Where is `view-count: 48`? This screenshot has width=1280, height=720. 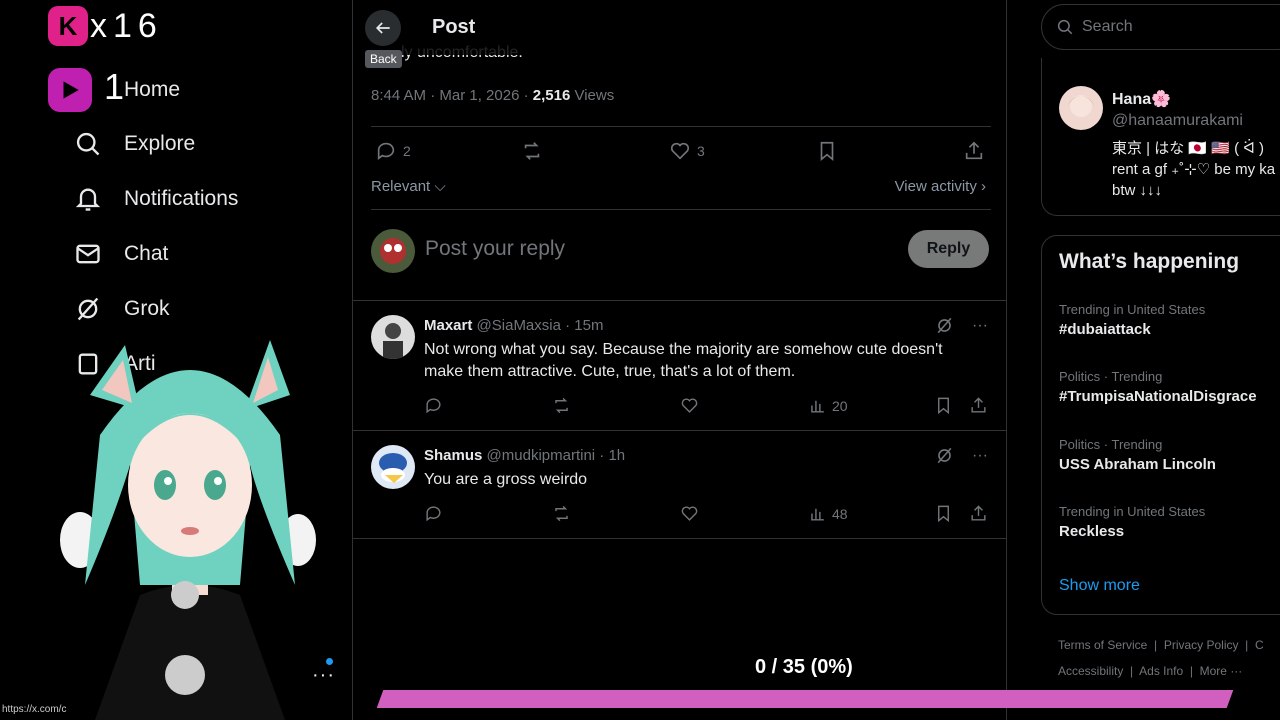 view-count: 48 is located at coordinates (840, 513).